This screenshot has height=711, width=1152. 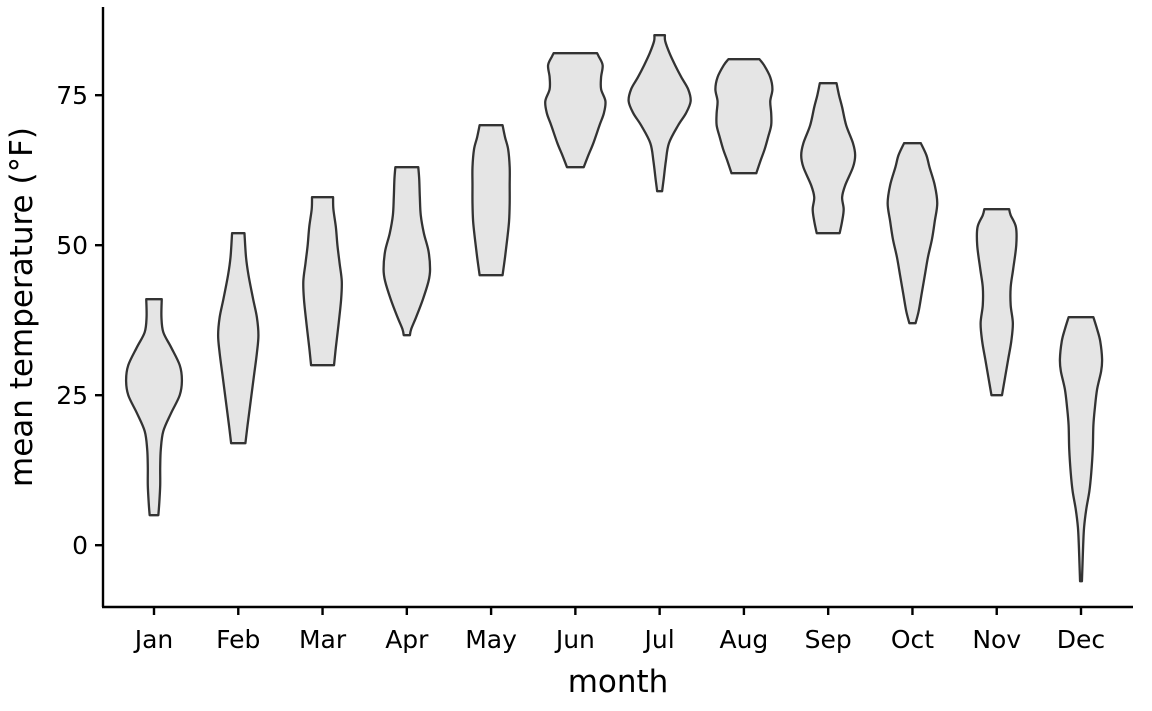 What do you see at coordinates (72, 395) in the screenshot?
I see `y-tick-label: 25` at bounding box center [72, 395].